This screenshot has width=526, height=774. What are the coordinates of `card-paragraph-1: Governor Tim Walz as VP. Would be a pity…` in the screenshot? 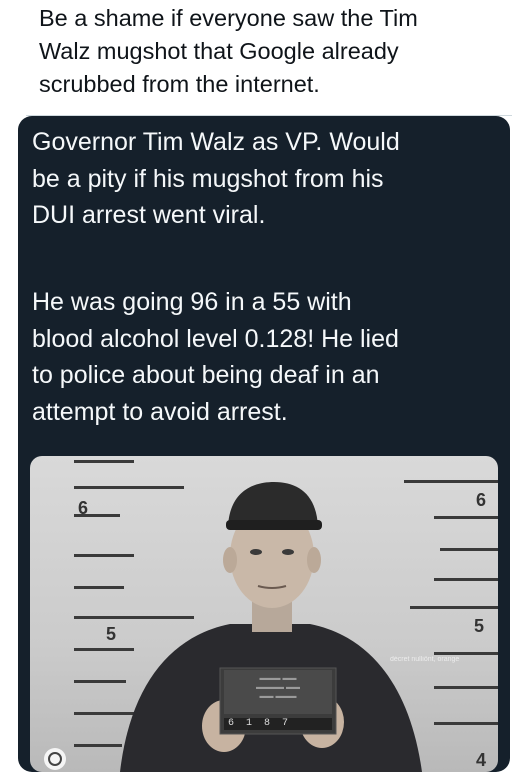 It's located at (216, 178).